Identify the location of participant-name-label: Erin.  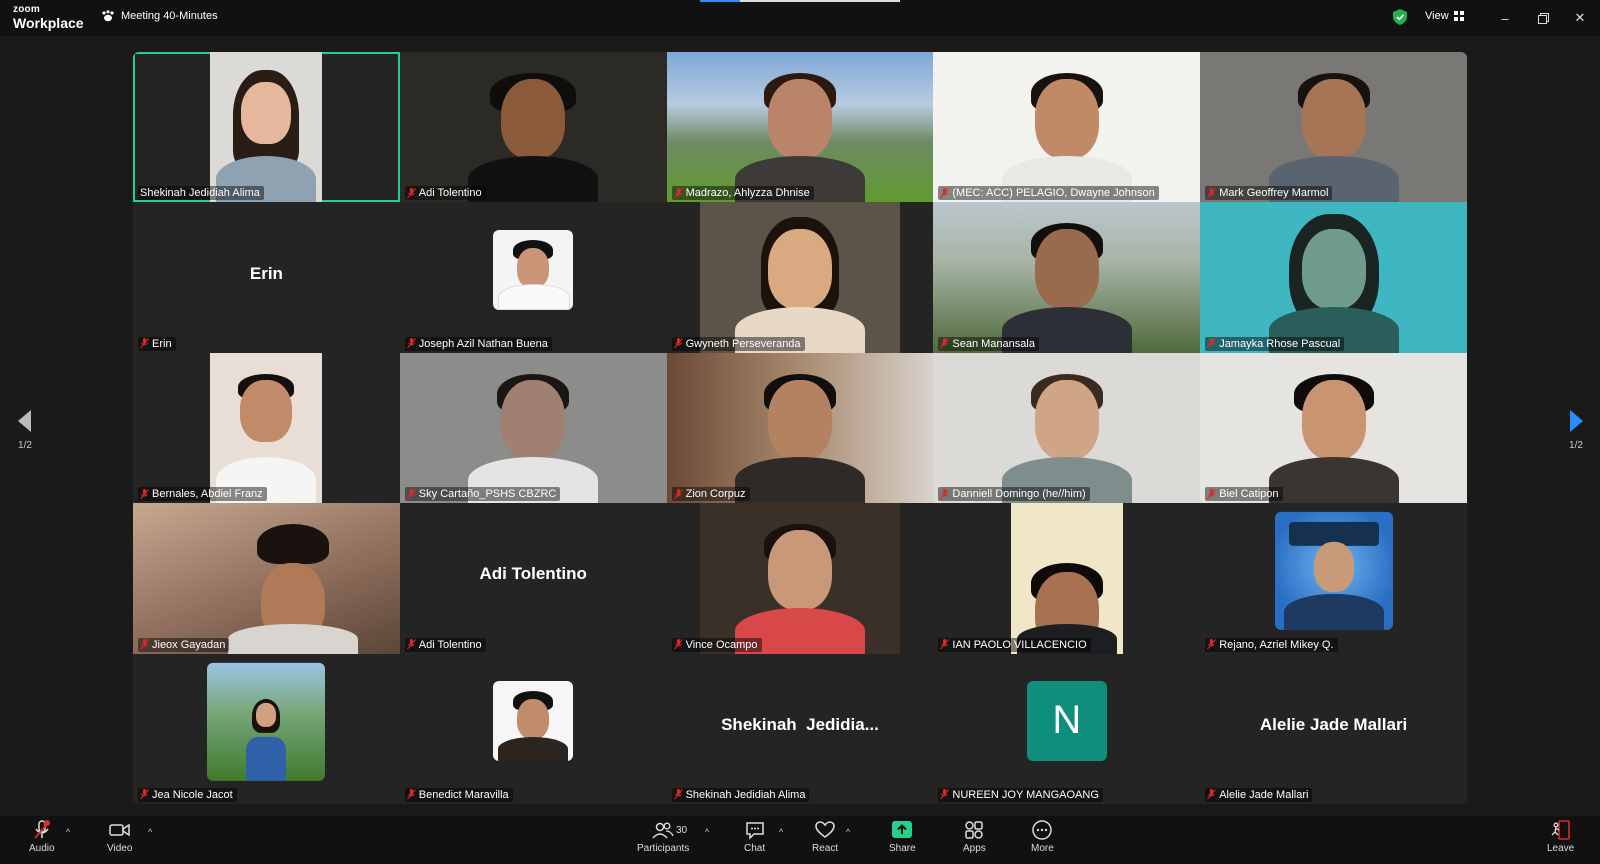
(157, 343).